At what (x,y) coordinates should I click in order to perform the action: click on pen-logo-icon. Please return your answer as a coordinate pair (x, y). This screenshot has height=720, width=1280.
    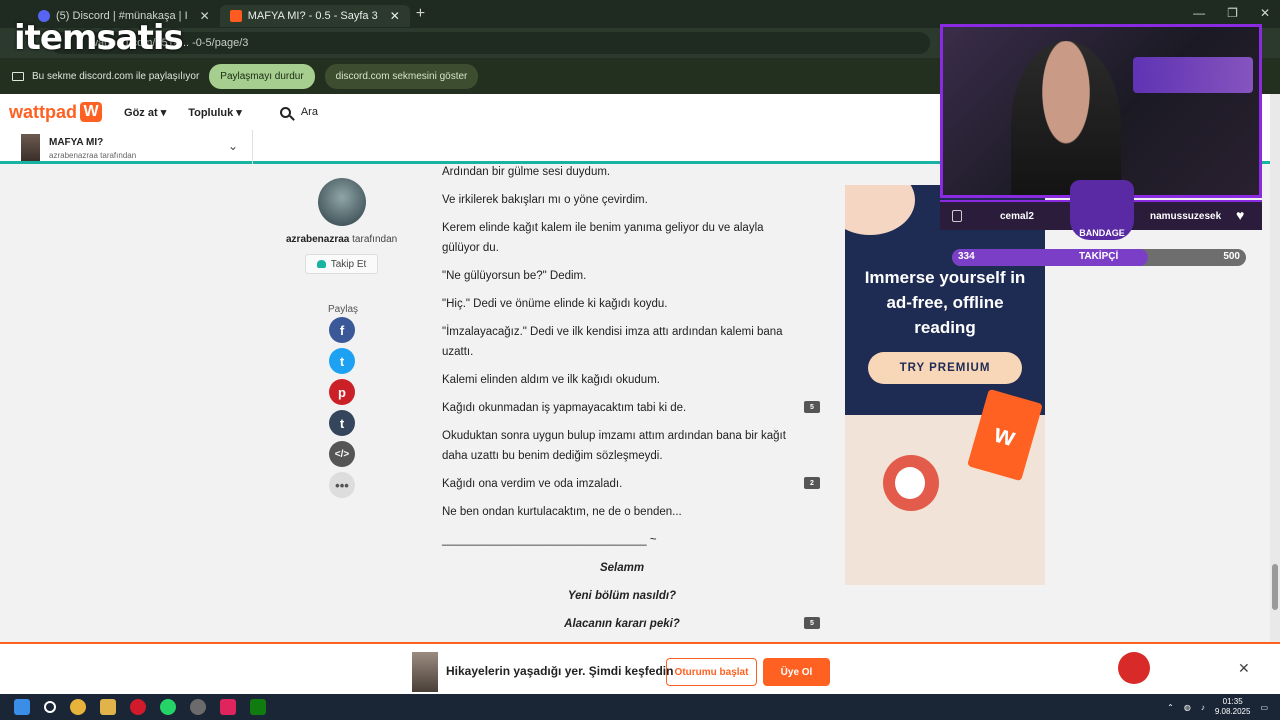
    Looking at the image, I should click on (1134, 668).